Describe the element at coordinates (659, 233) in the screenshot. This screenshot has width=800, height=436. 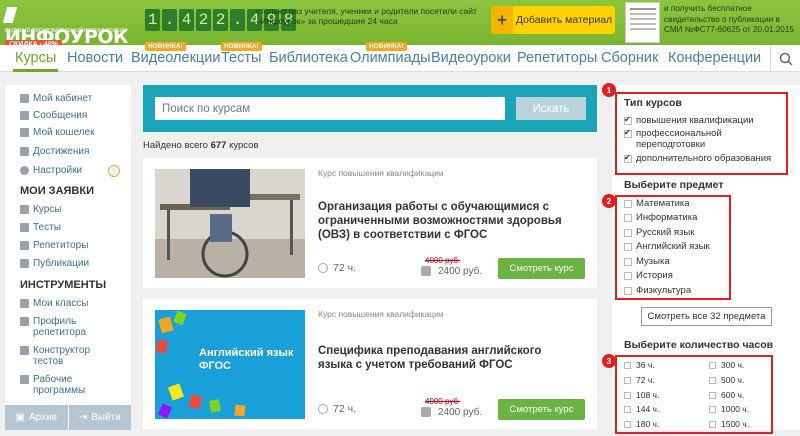
I see `filter-subject-russian: Русский язык` at that location.